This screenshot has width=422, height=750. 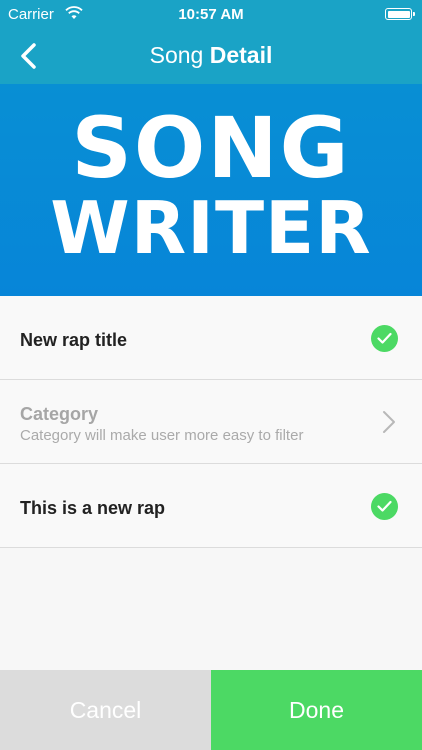 What do you see at coordinates (241, 55) in the screenshot?
I see `page-title-detail: Detail` at bounding box center [241, 55].